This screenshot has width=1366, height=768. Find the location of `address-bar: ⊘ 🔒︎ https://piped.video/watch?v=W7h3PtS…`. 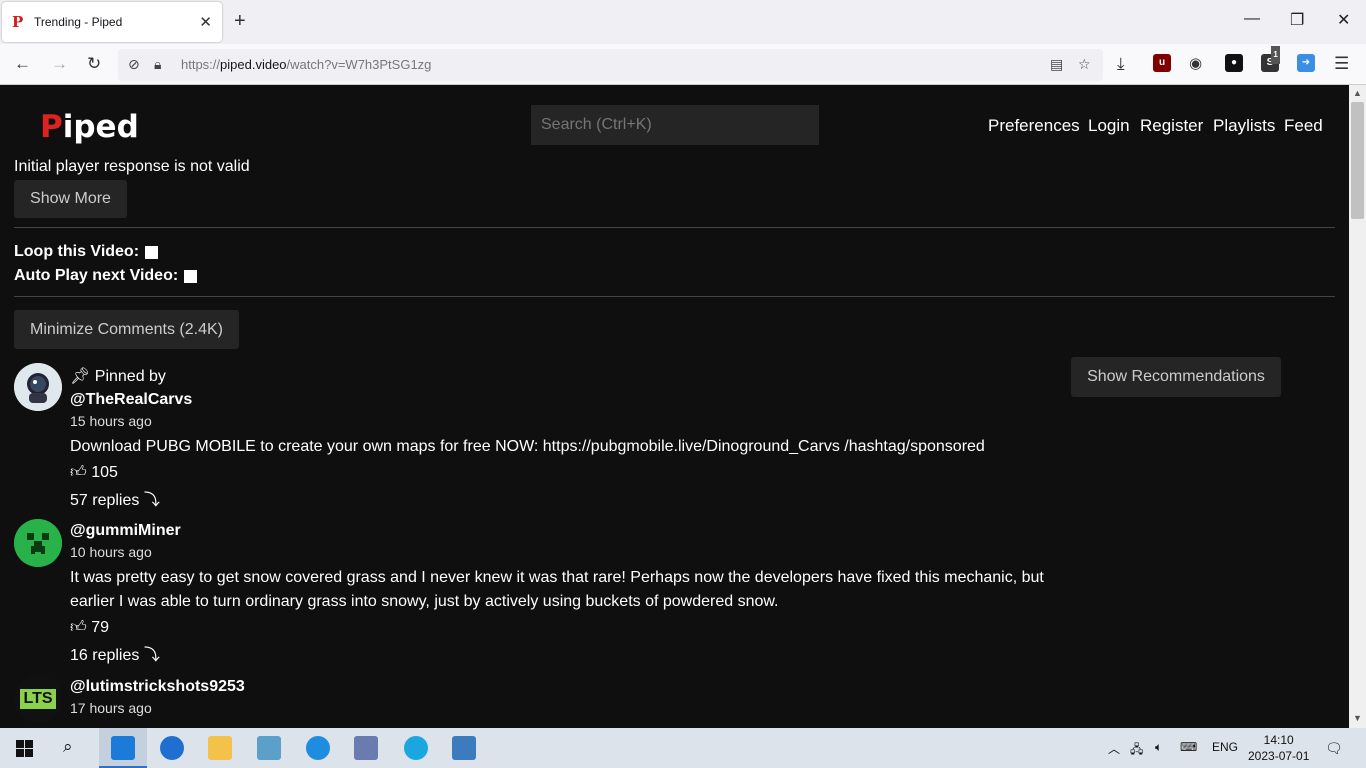

address-bar: ⊘ 🔒︎ https://piped.video/watch?v=W7h3PtS… is located at coordinates (610, 65).